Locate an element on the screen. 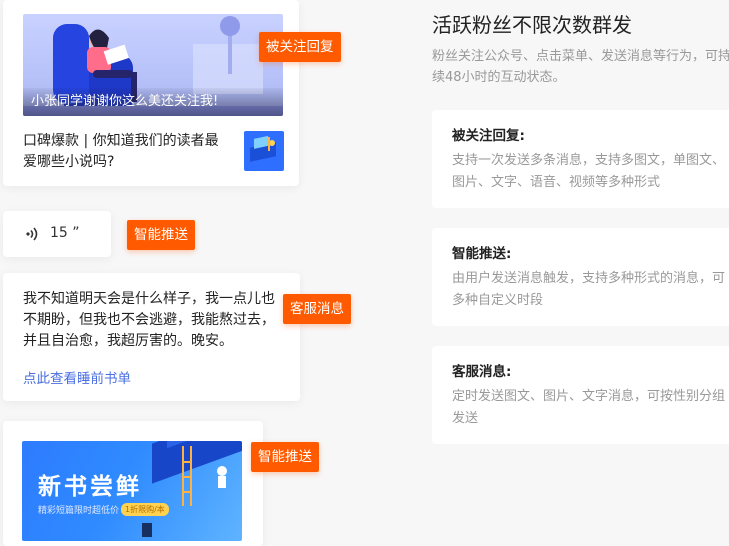 This screenshot has width=729, height=546. article-reply-card: 小张同学谢谢你这么美还关注我! 口碑爆款 | 你知道我们的读者最爱哪些小说吗? is located at coordinates (151, 93).